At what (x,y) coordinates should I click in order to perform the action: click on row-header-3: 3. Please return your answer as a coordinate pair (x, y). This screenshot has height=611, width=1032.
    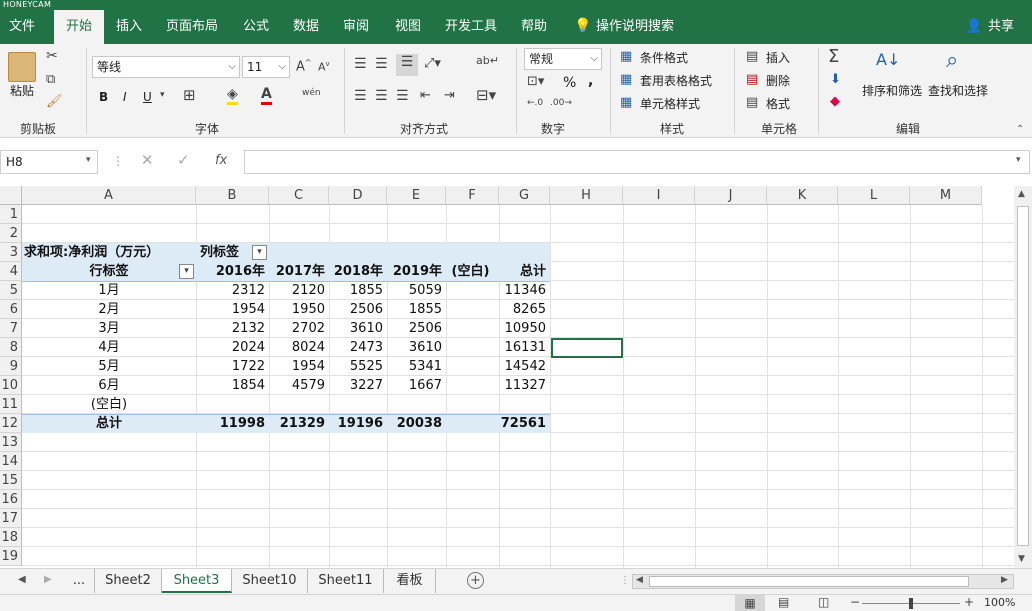
    Looking at the image, I should click on (11, 252).